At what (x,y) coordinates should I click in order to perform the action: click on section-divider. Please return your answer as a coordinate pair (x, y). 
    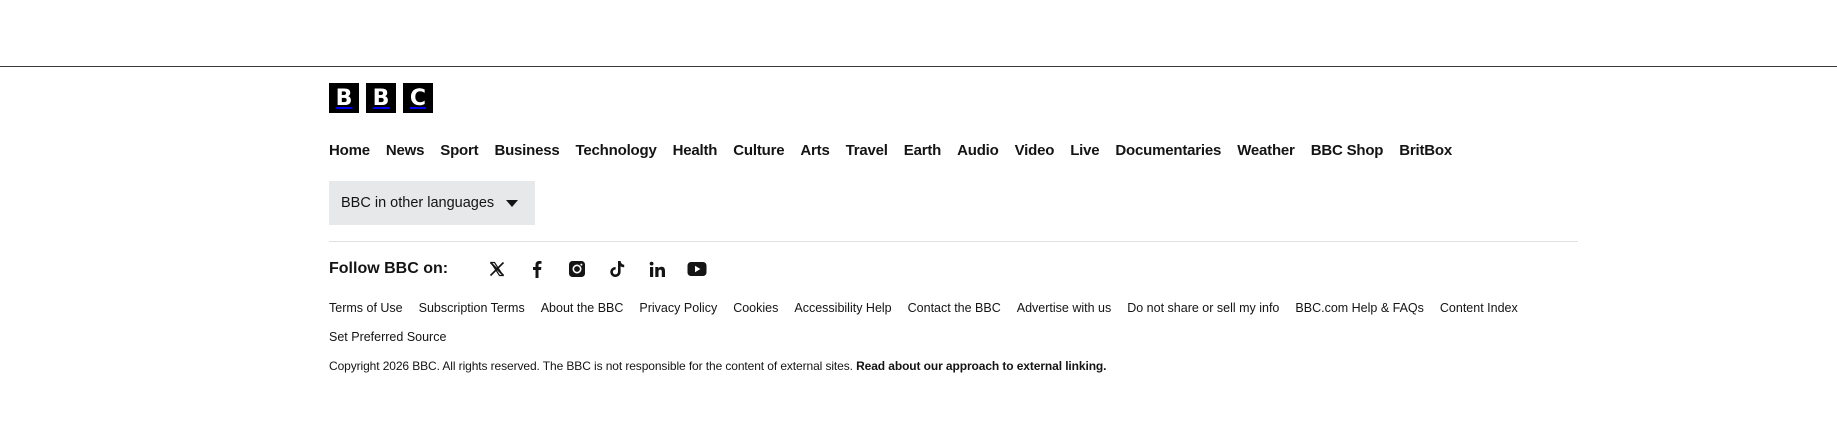
    Looking at the image, I should click on (953, 241).